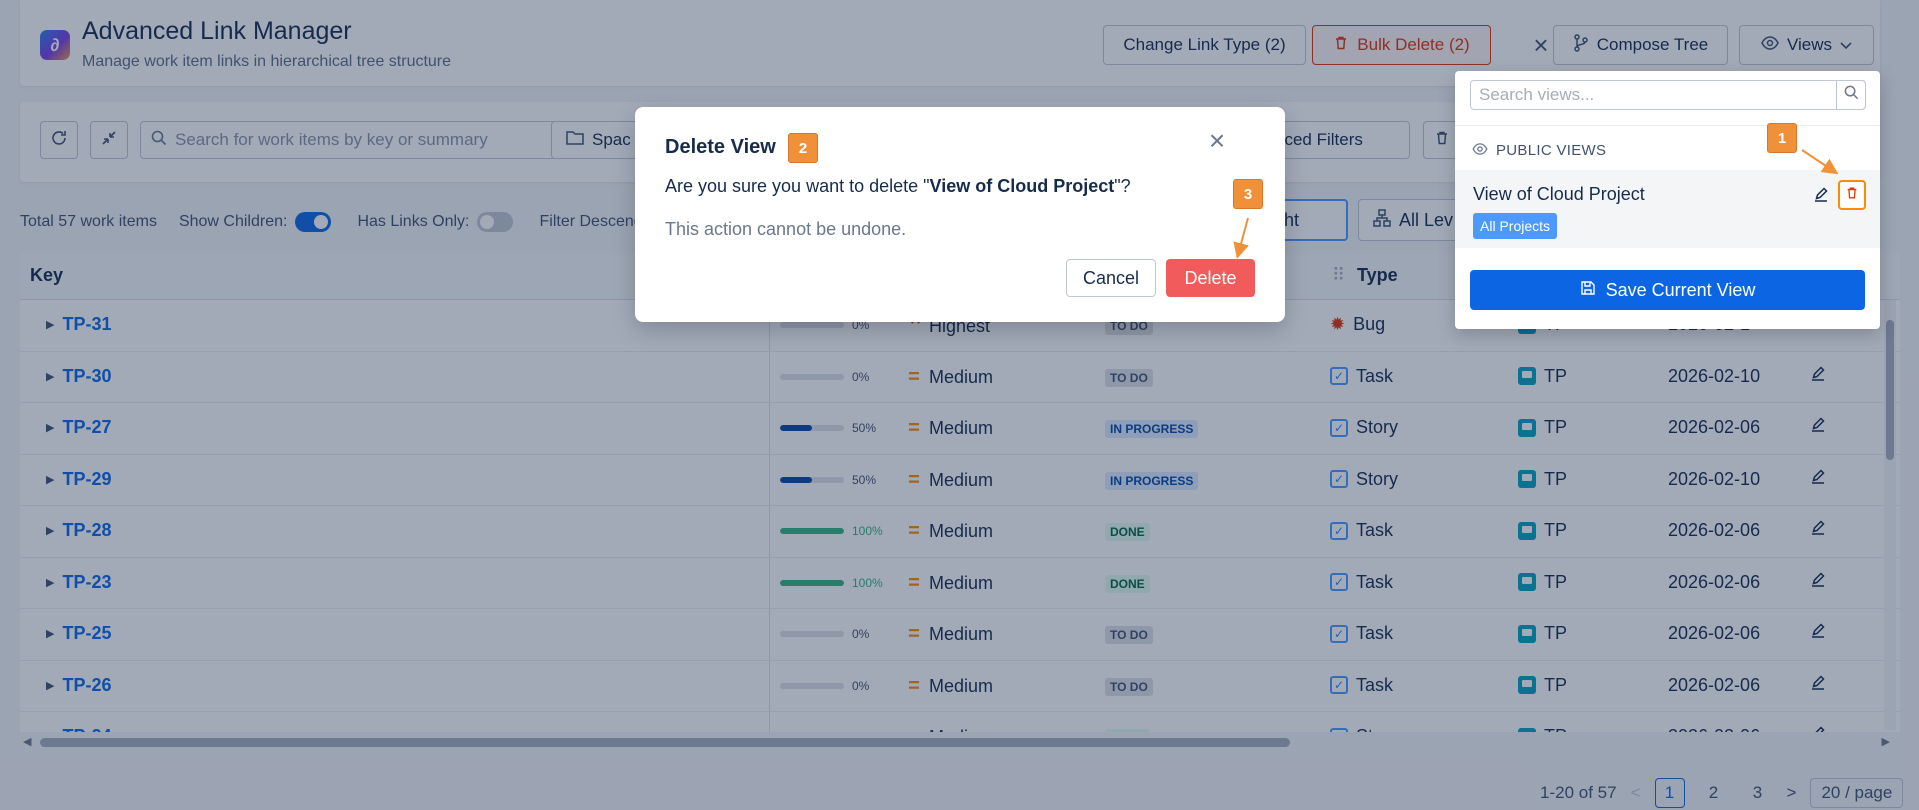 Image resolution: width=1919 pixels, height=810 pixels. I want to click on view-item: View of Cloud Project All Projects, so click(1667, 209).